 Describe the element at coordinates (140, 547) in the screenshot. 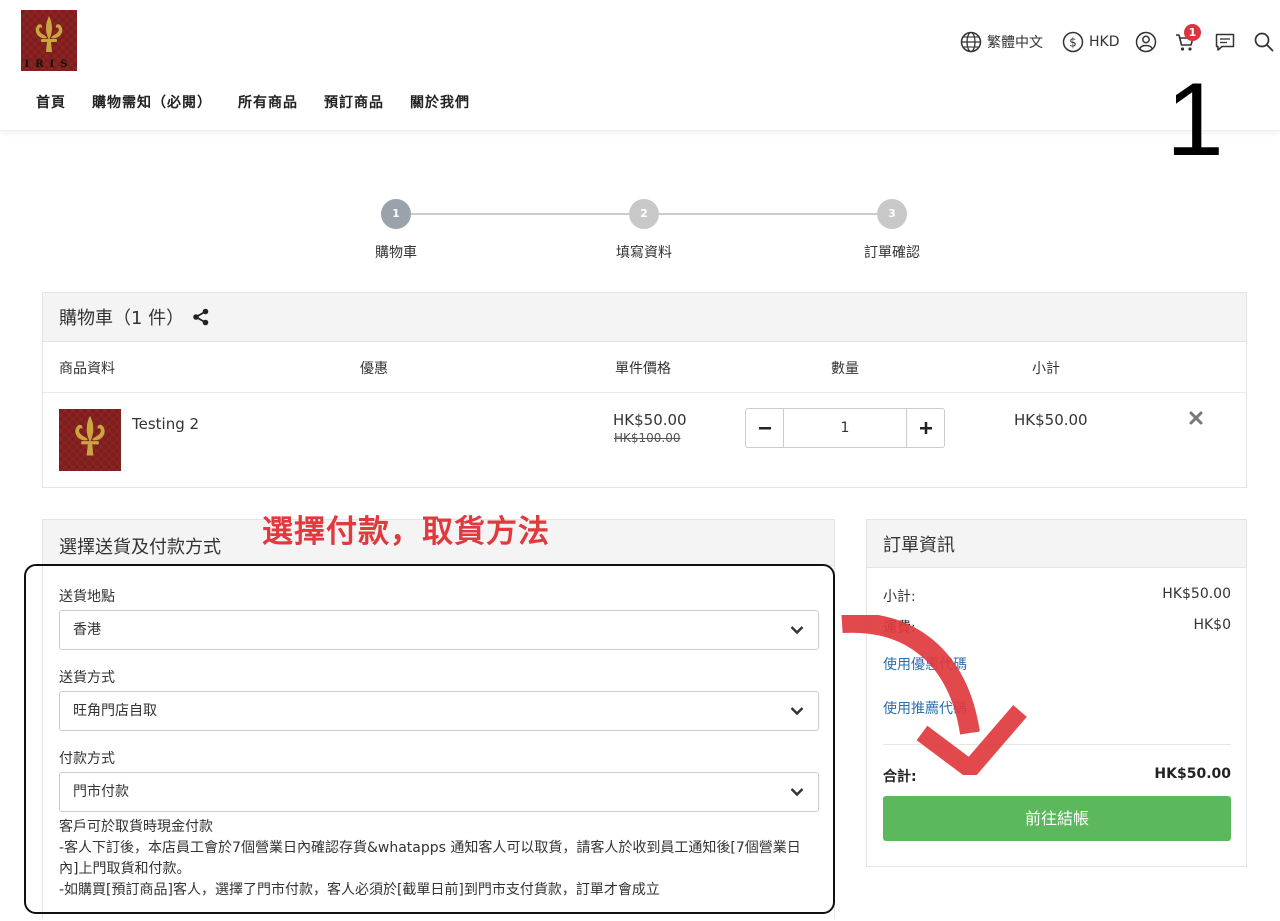

I see `delivery-title: 選擇送貨及付款方式` at that location.